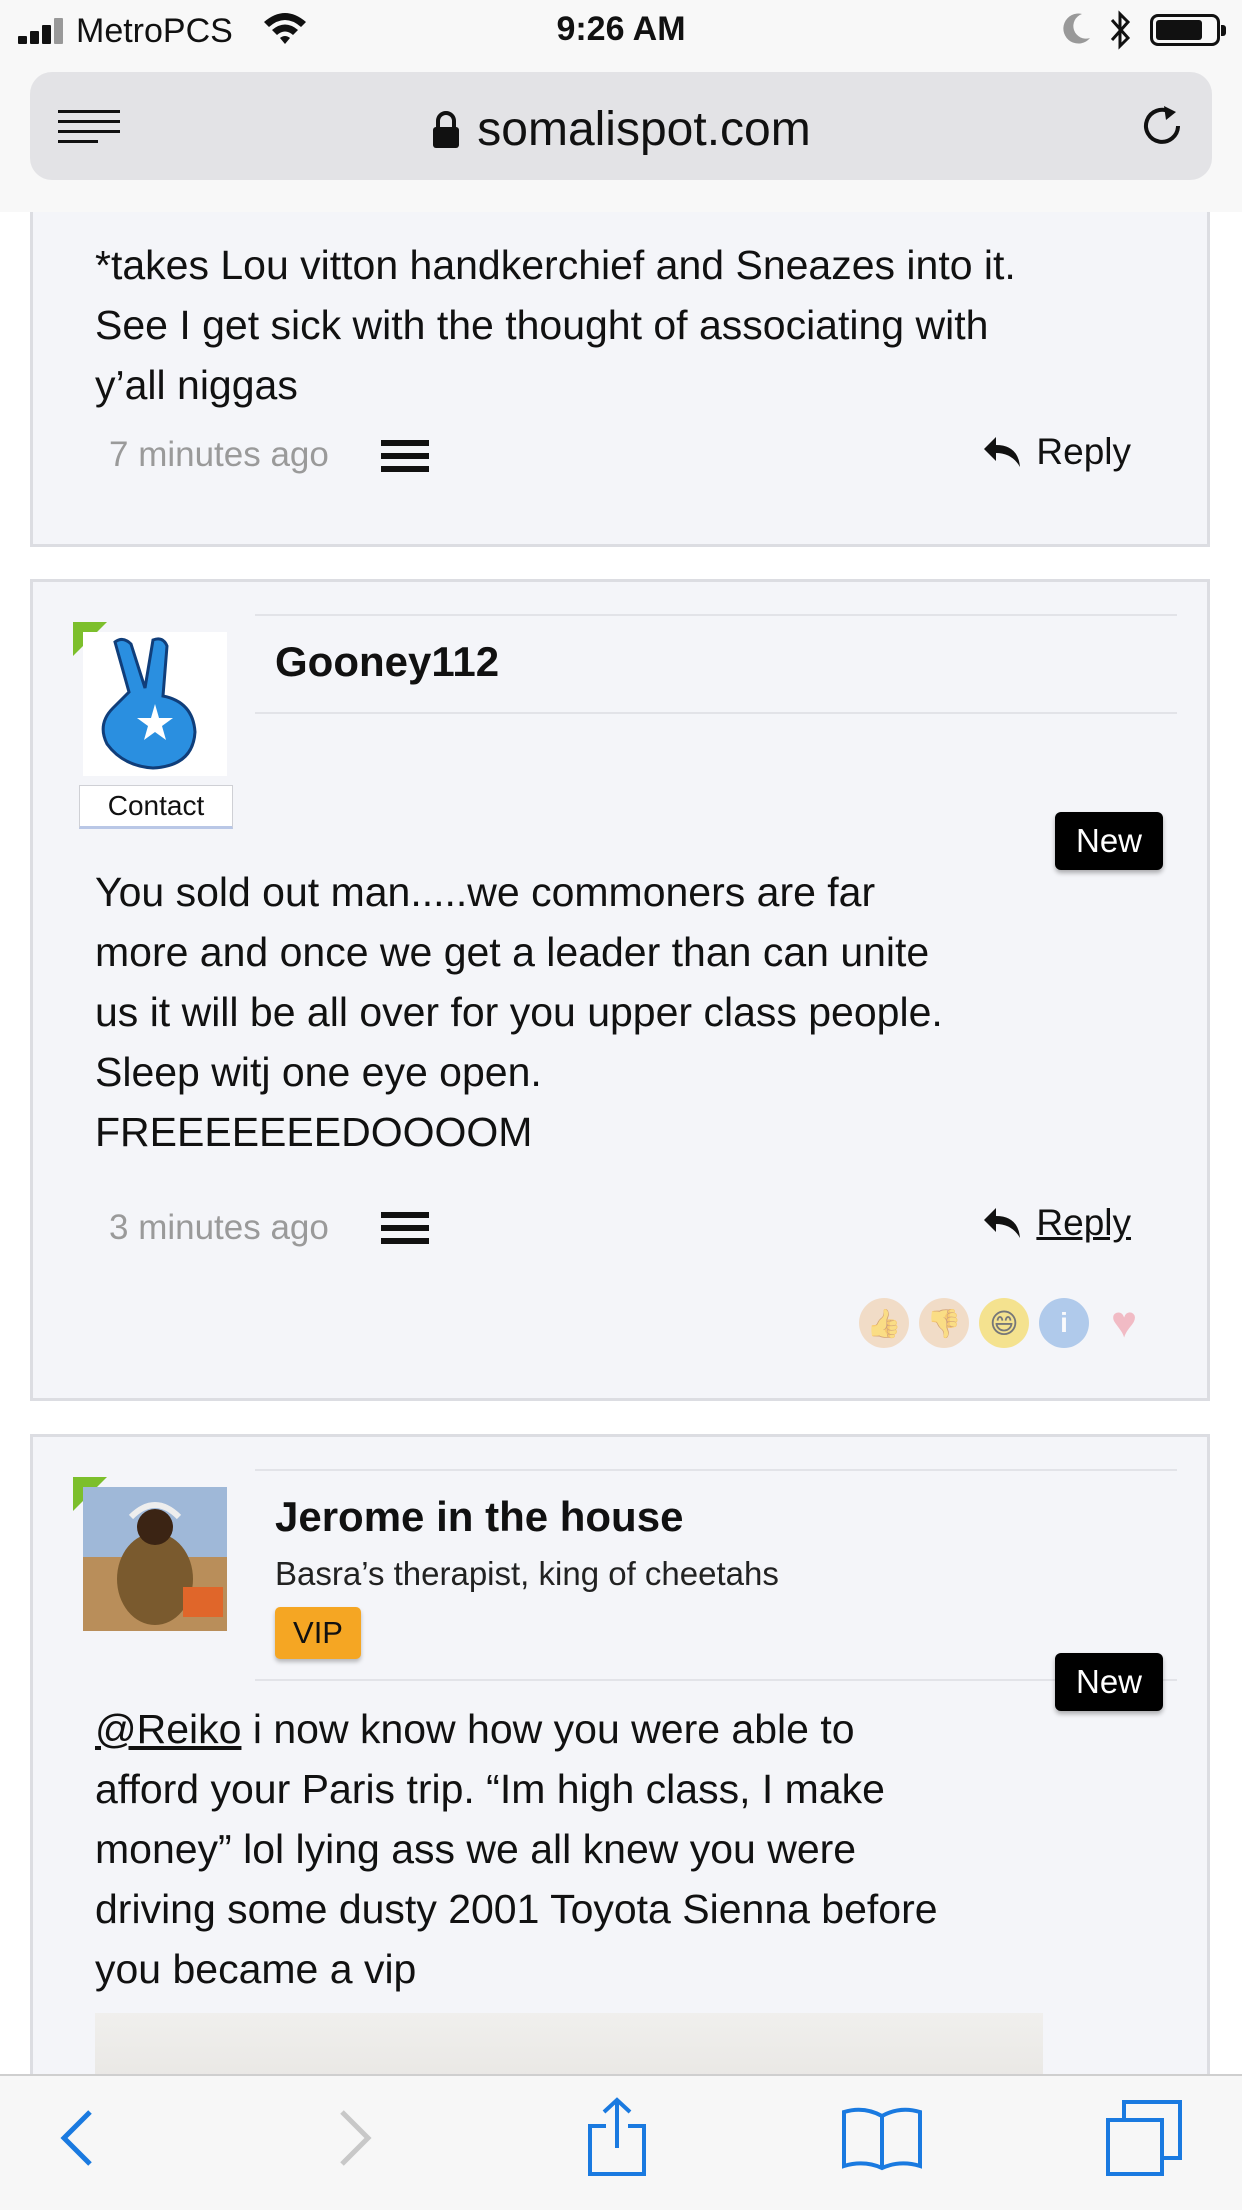 The width and height of the screenshot is (1242, 2210). Describe the element at coordinates (168, 1729) in the screenshot. I see `mention-link: @Reiko` at that location.